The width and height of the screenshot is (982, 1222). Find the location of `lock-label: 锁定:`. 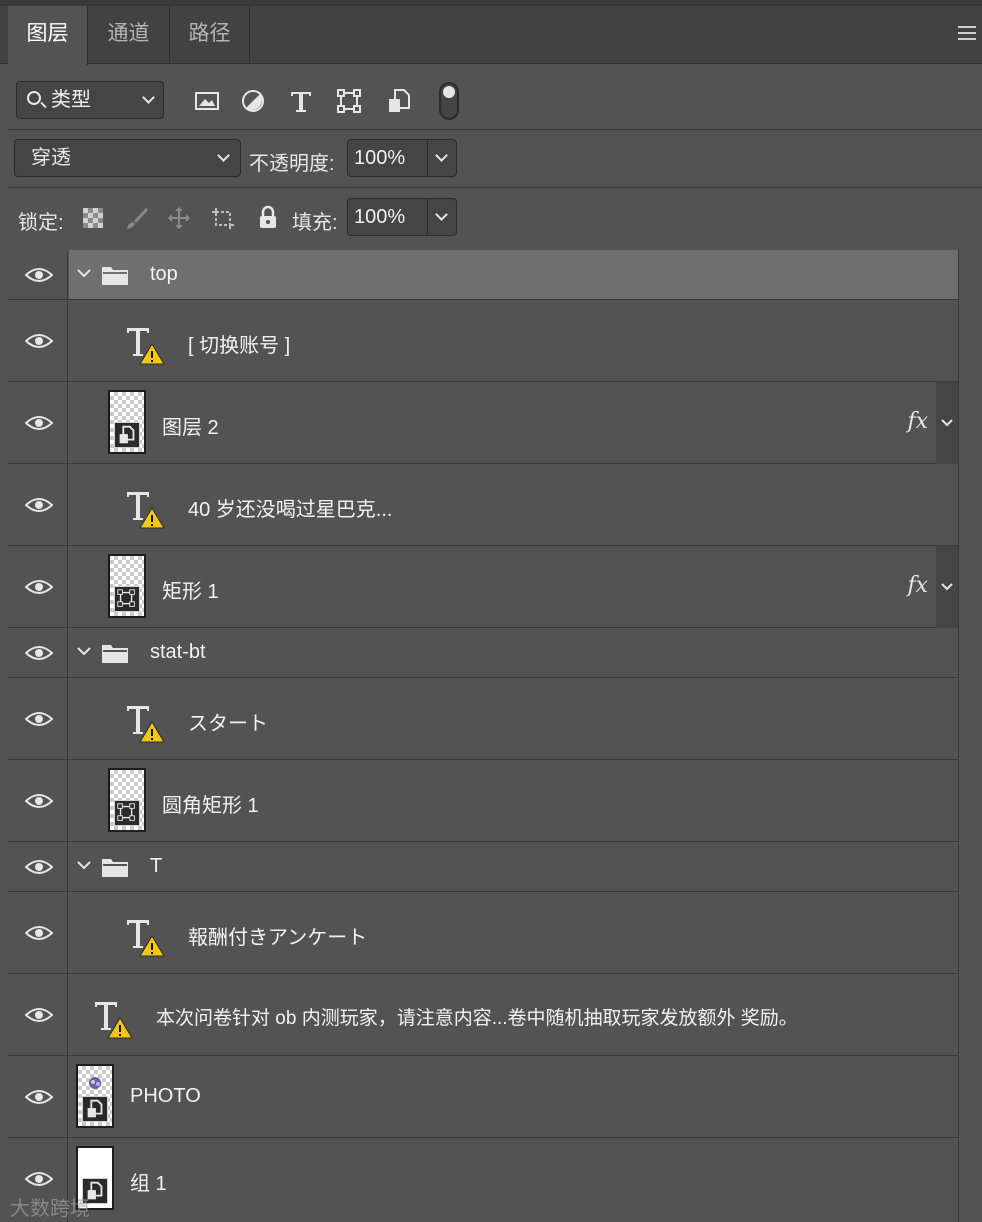

lock-label: 锁定: is located at coordinates (41, 223).